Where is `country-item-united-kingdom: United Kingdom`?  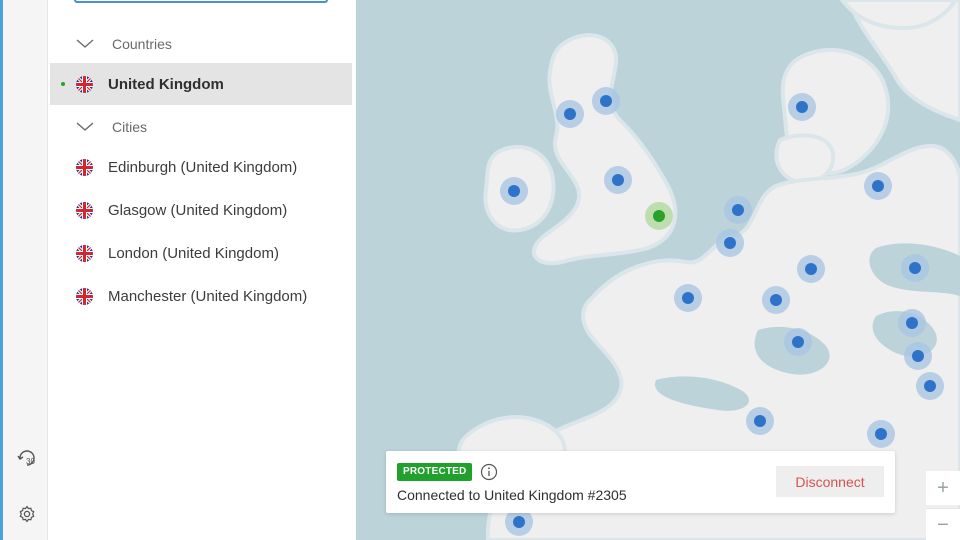
country-item-united-kingdom: United Kingdom is located at coordinates (201, 84).